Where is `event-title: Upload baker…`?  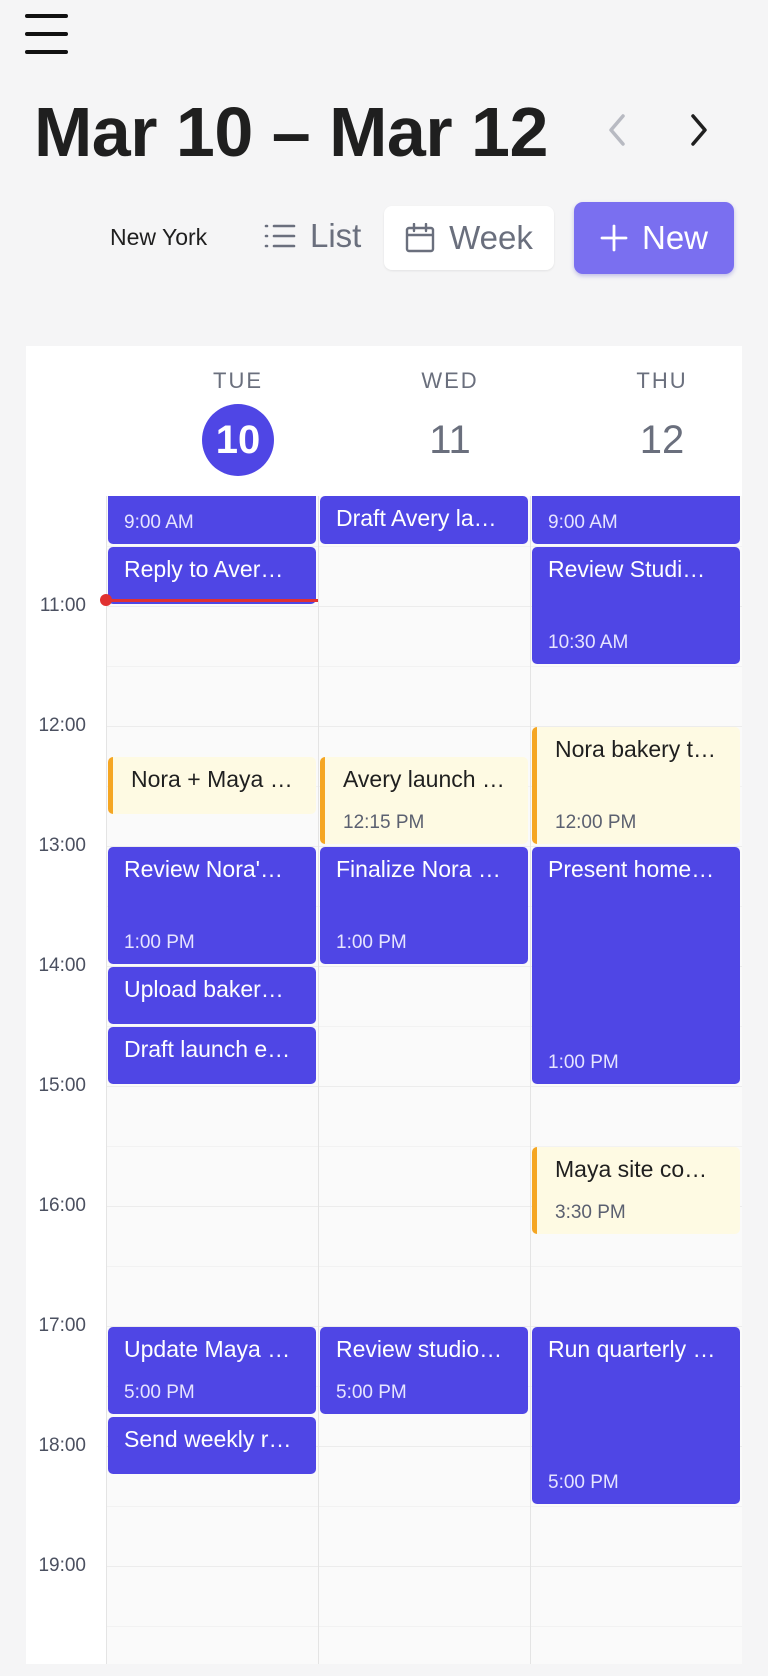 event-title: Upload baker… is located at coordinates (204, 989).